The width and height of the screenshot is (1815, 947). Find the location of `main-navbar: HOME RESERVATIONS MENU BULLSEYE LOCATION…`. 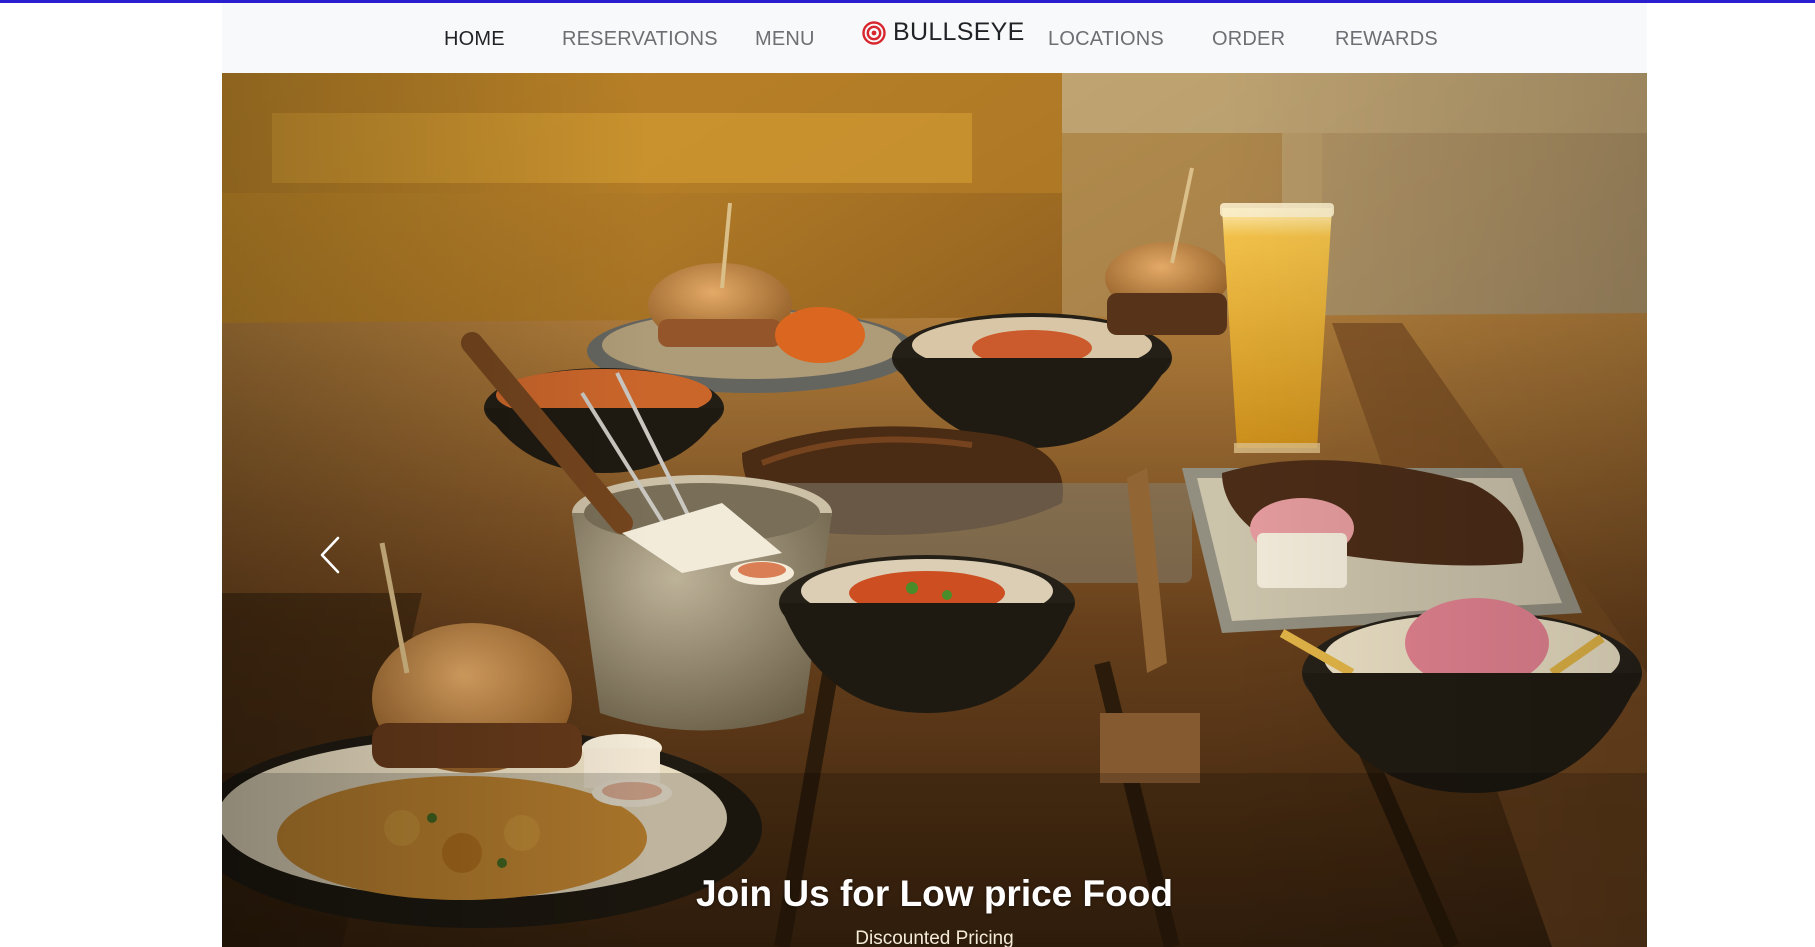

main-navbar: HOME RESERVATIONS MENU BULLSEYE LOCATION… is located at coordinates (934, 38).